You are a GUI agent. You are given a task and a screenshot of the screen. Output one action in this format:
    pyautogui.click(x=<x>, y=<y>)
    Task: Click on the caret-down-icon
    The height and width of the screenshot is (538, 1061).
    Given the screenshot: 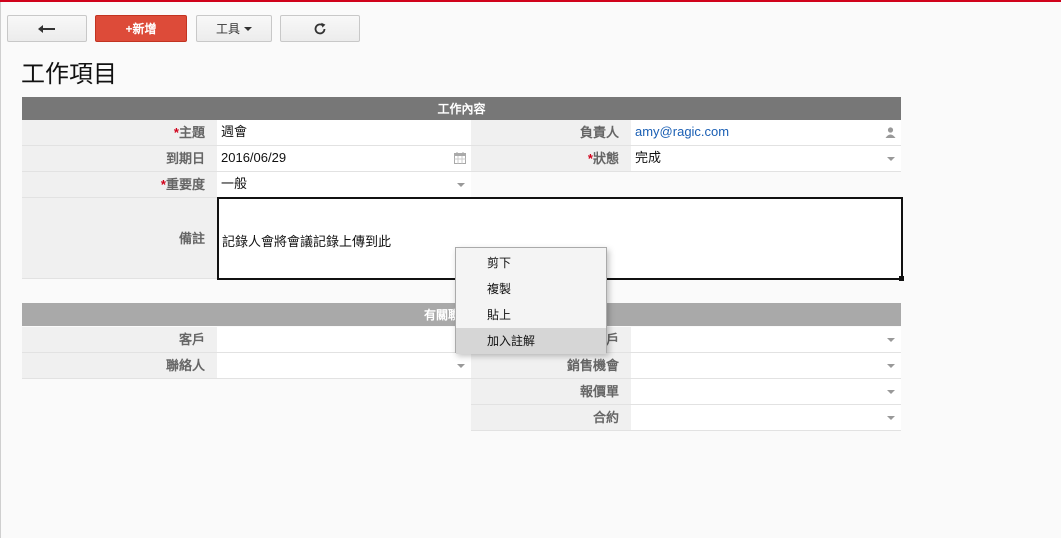 What is the action you would take?
    pyautogui.click(x=248, y=28)
    